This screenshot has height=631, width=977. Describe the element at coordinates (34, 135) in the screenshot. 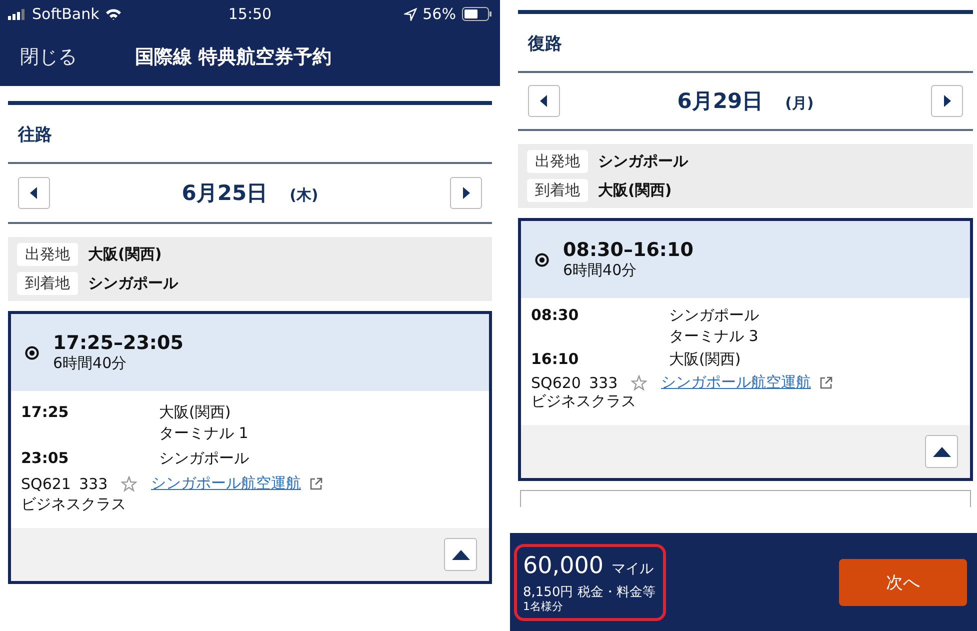

I see `section-heading: 往路` at that location.